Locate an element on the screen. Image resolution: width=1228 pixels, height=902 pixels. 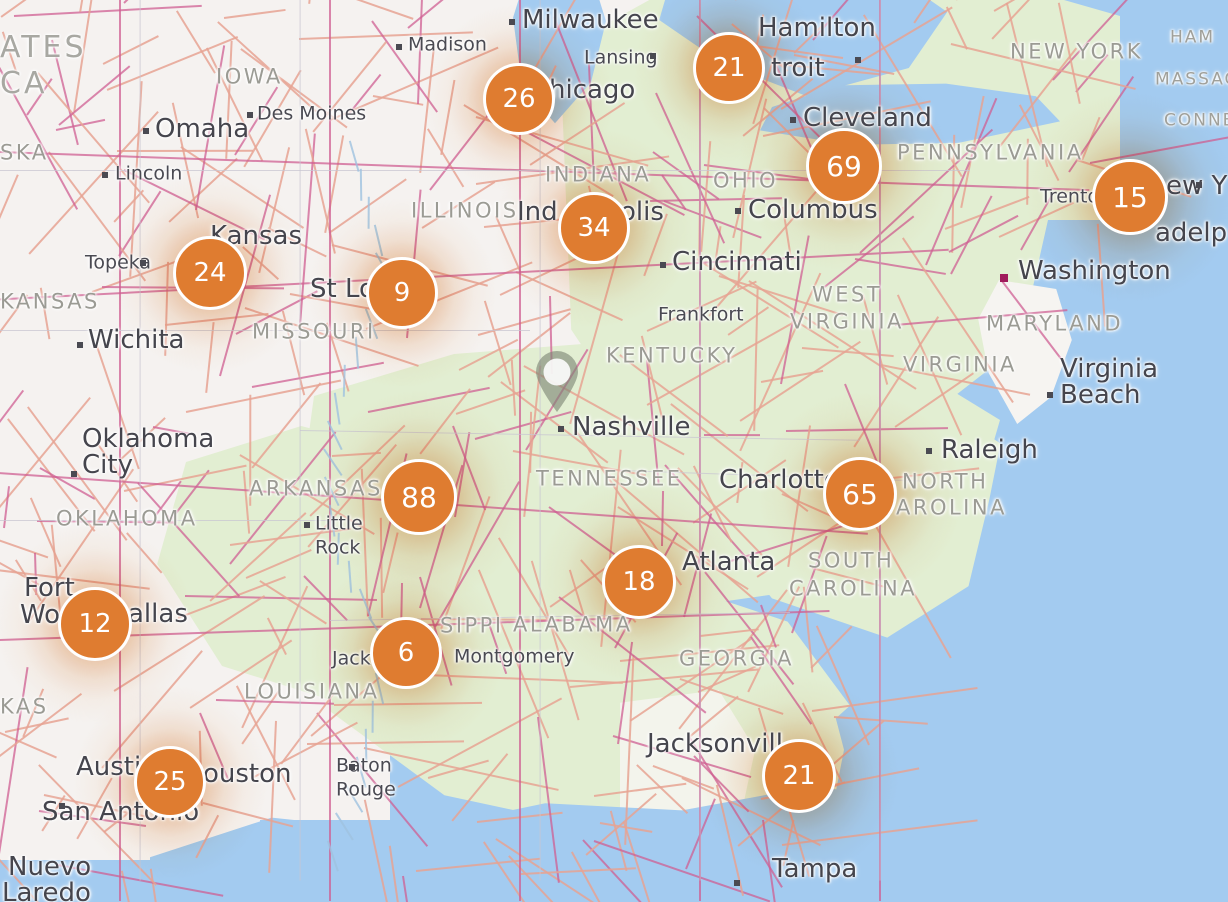
cluster-count: 34 is located at coordinates (594, 228).